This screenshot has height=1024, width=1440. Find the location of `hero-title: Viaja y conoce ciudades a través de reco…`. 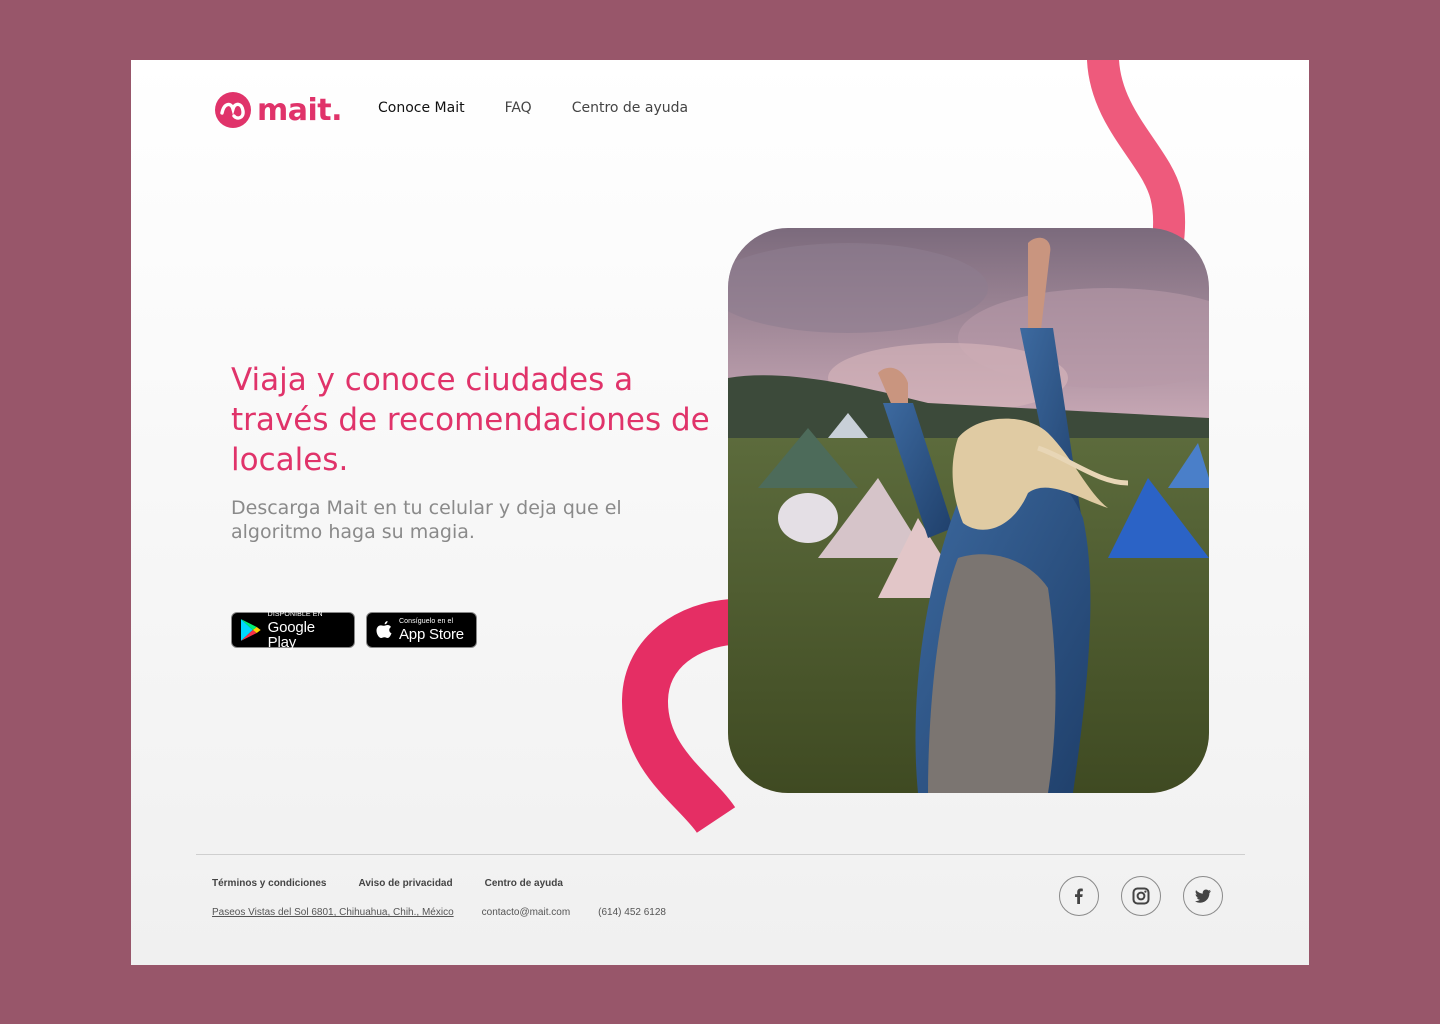

hero-title: Viaja y conoce ciudades a través de reco… is located at coordinates (470, 420).